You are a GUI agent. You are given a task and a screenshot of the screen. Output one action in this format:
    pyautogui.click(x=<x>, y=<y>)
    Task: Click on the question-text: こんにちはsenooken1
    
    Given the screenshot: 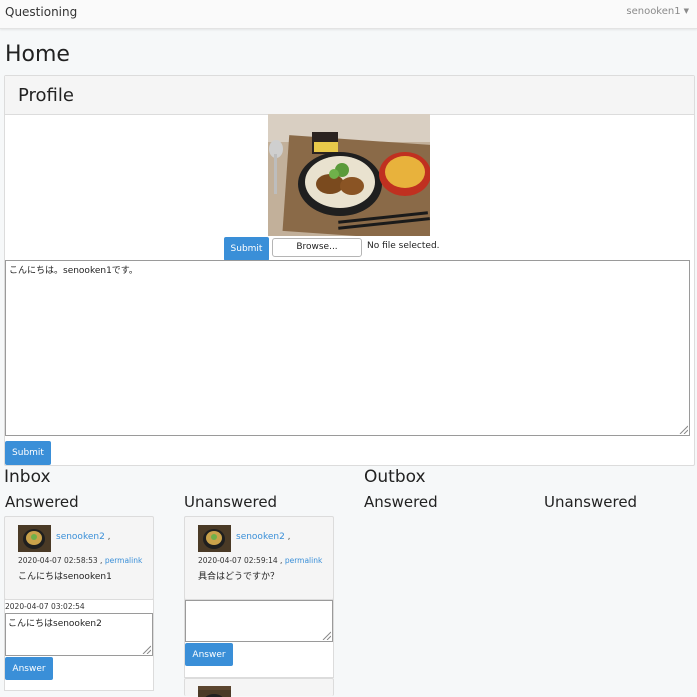 What is the action you would take?
    pyautogui.click(x=65, y=577)
    